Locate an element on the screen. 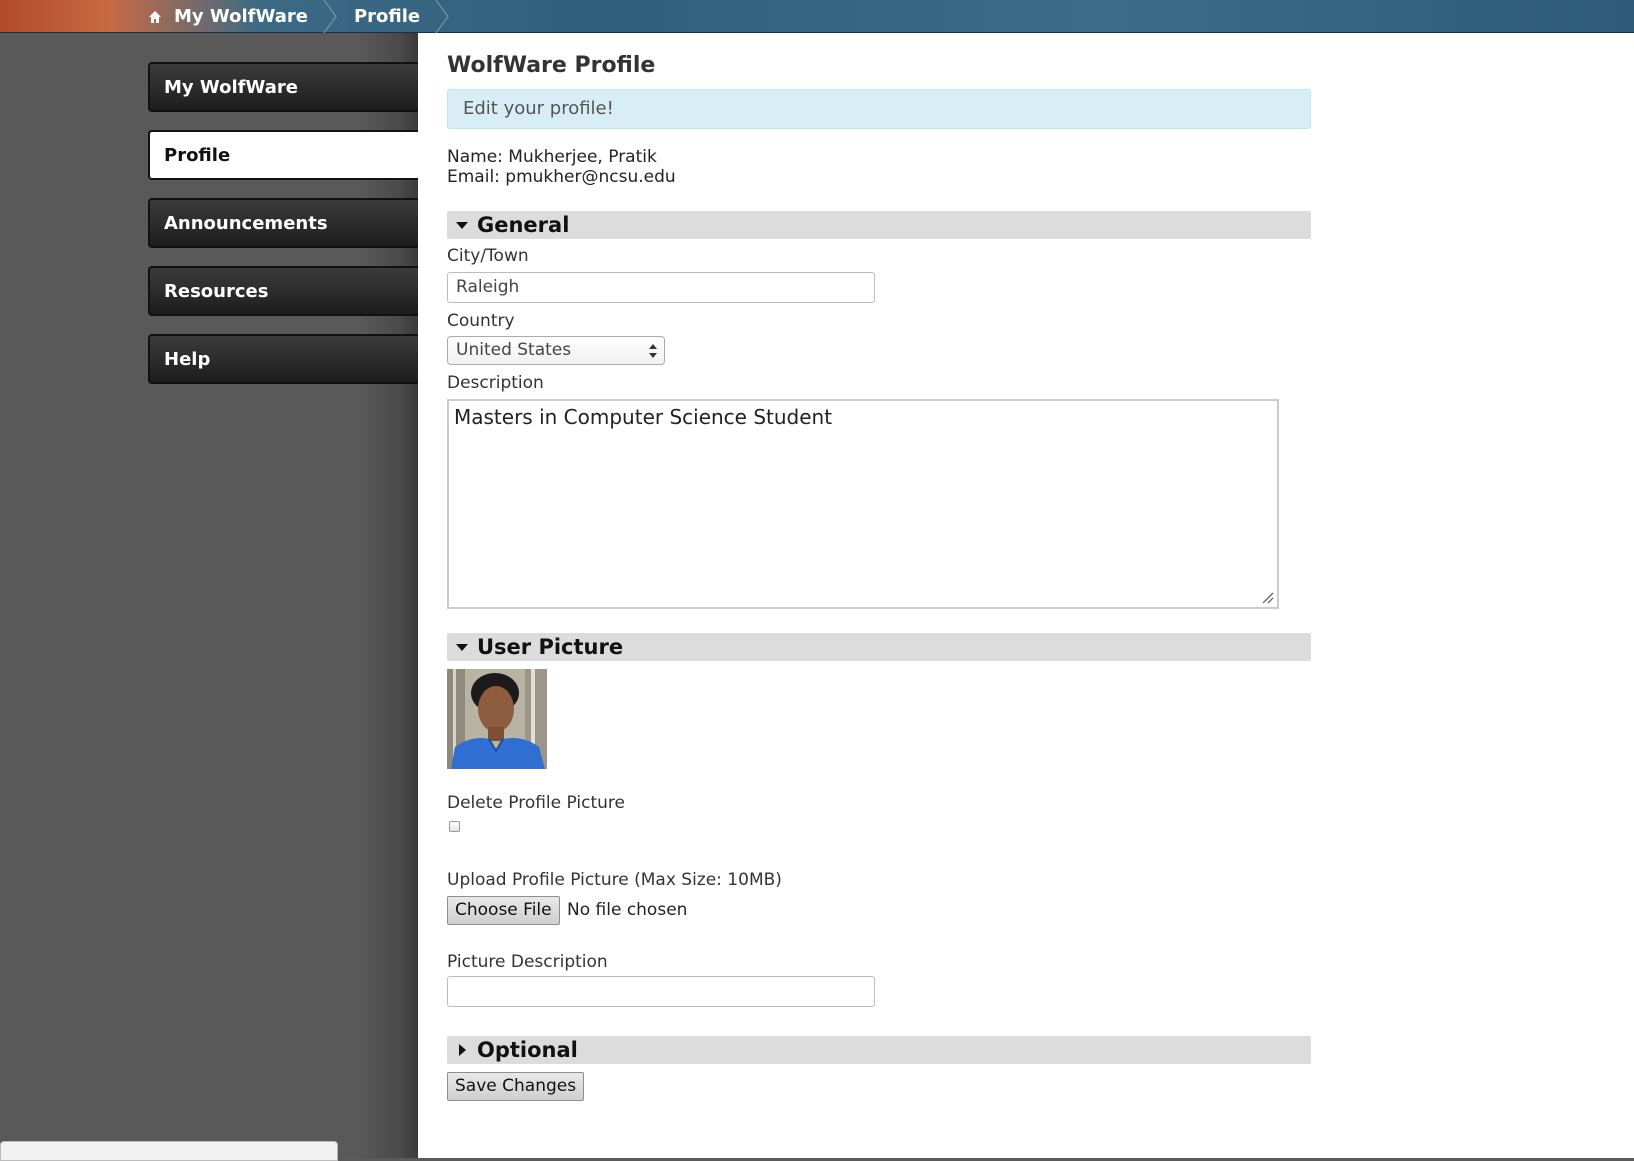 This screenshot has width=1634, height=1161. picture-description-input is located at coordinates (661, 991).